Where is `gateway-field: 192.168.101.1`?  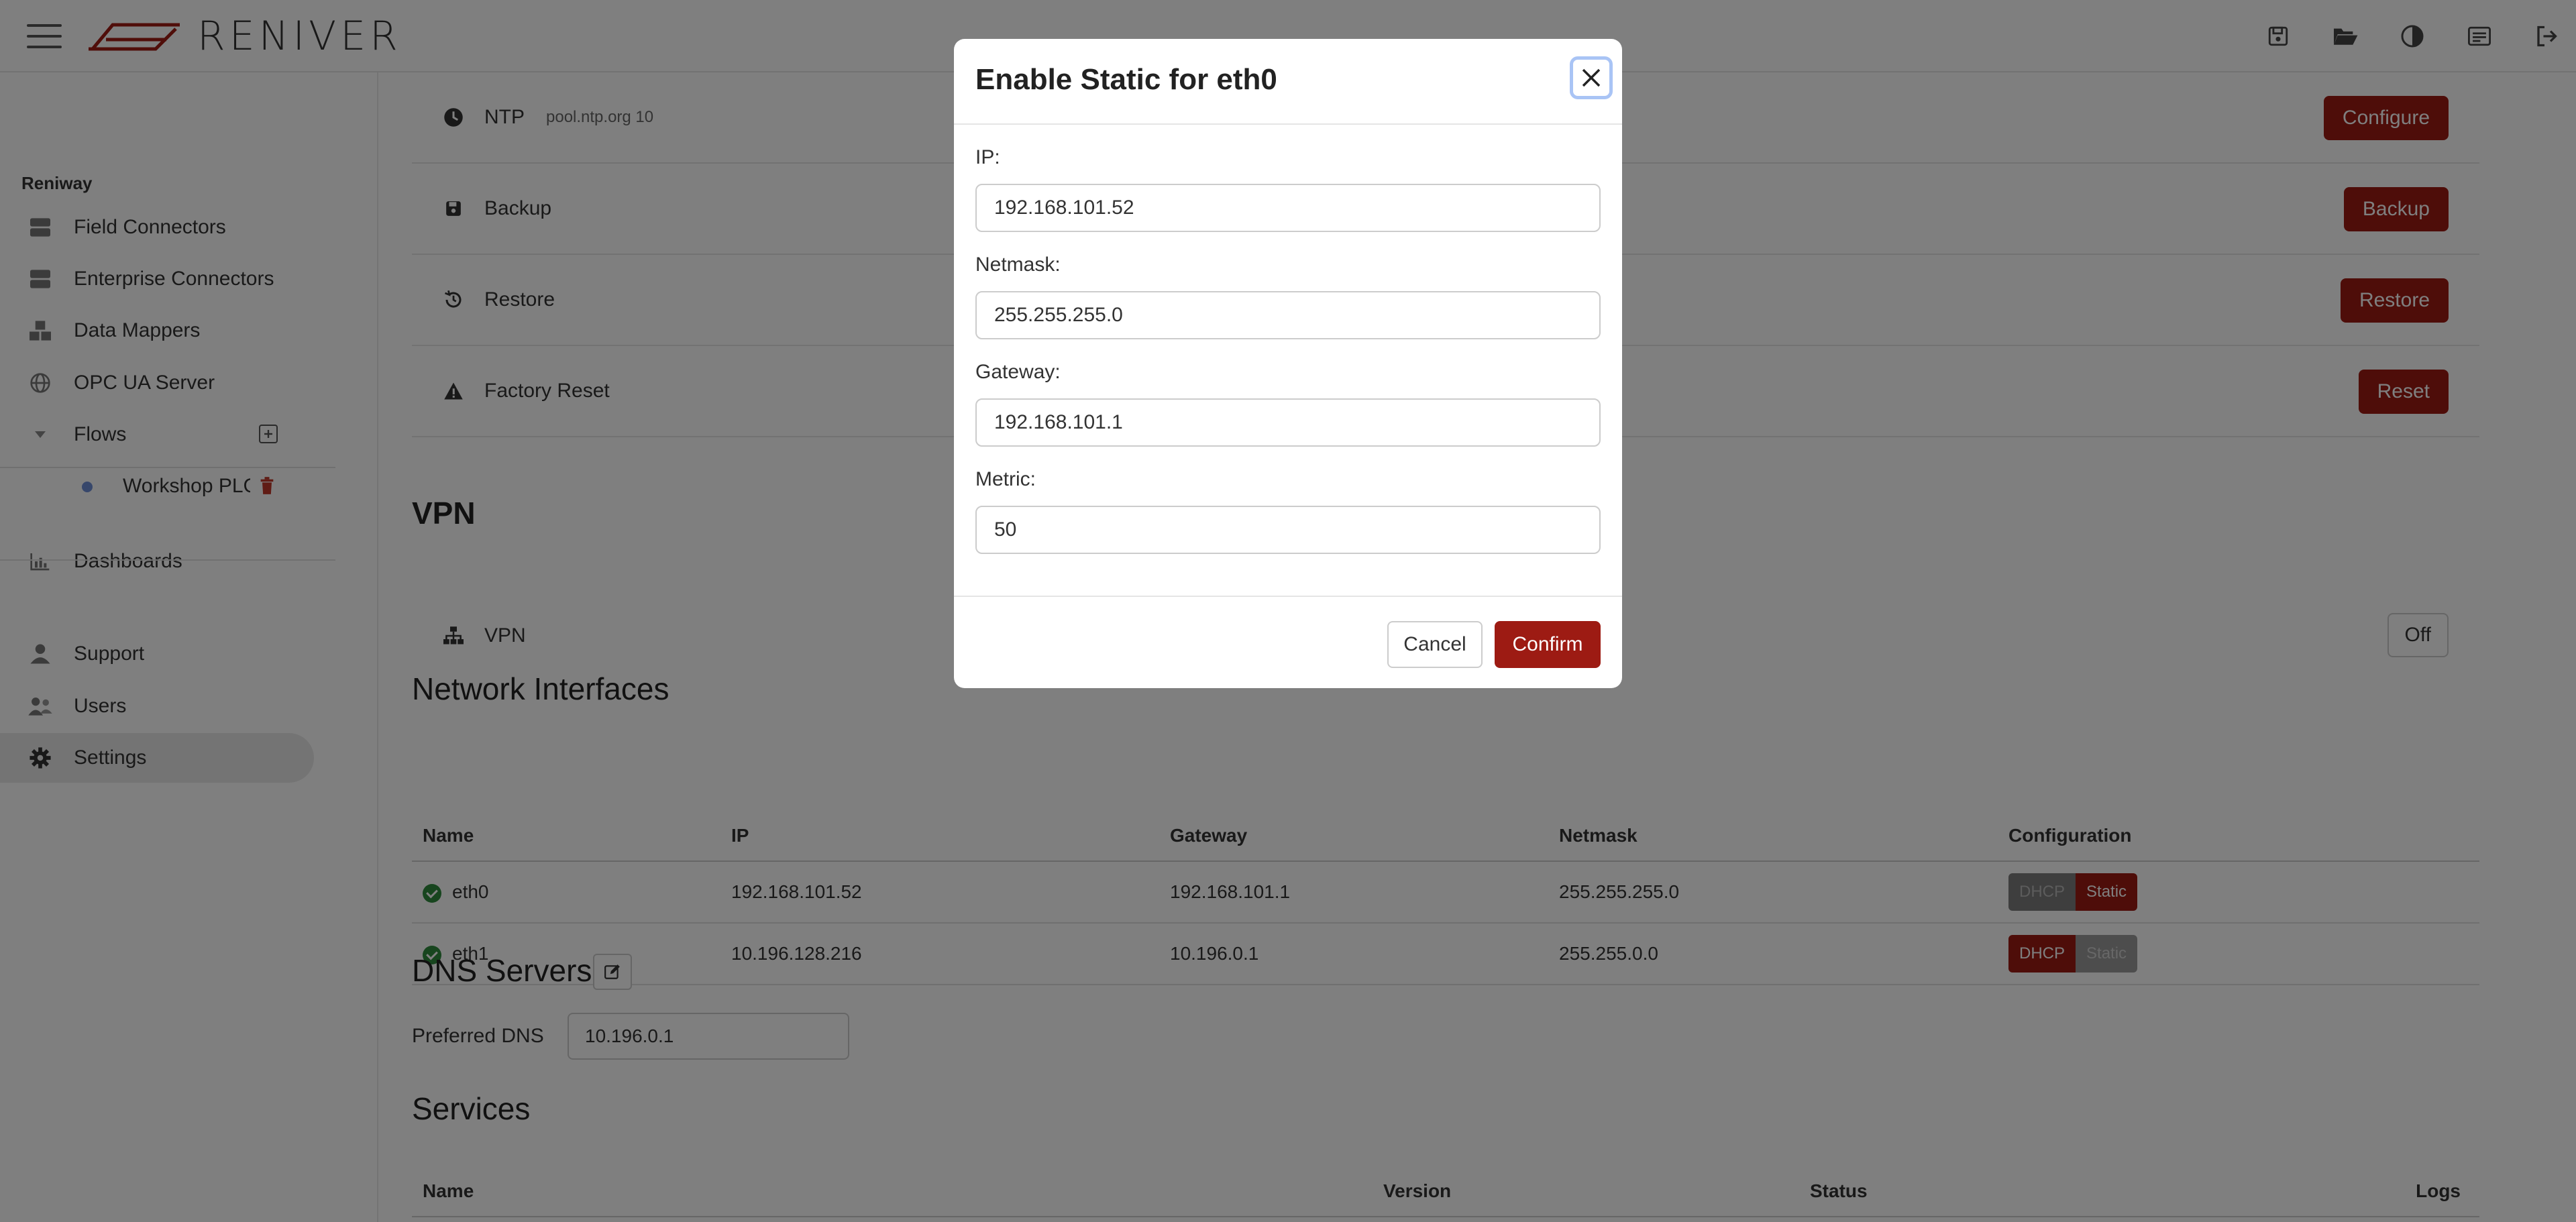
gateway-field: 192.168.101.1 is located at coordinates (1288, 423).